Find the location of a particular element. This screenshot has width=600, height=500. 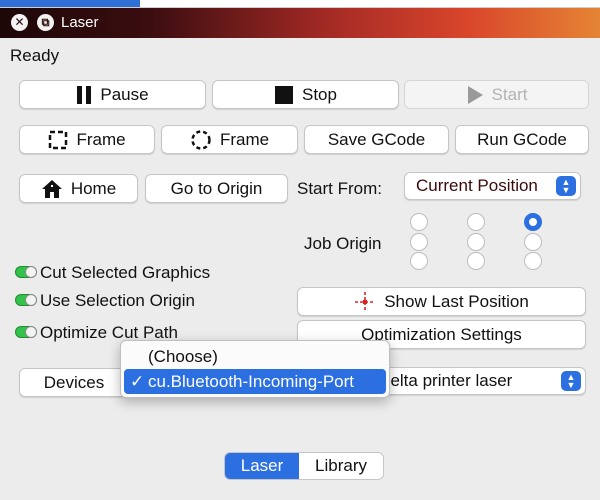

origin-middle-left-radio is located at coordinates (419, 242).